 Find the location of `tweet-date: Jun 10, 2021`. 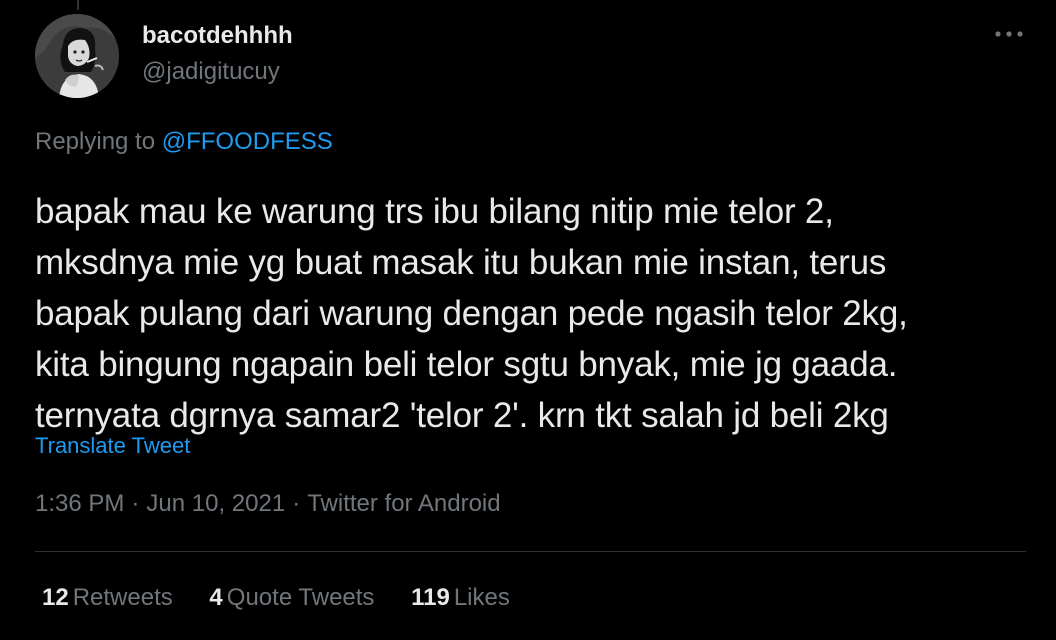

tweet-date: Jun 10, 2021 is located at coordinates (215, 503).